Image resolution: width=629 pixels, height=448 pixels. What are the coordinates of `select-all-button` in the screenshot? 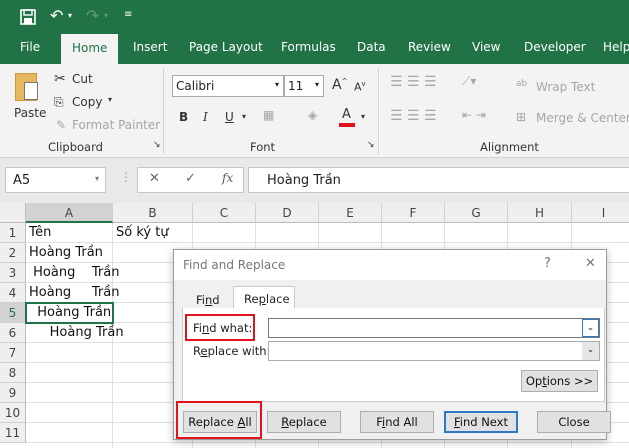 It's located at (13, 213).